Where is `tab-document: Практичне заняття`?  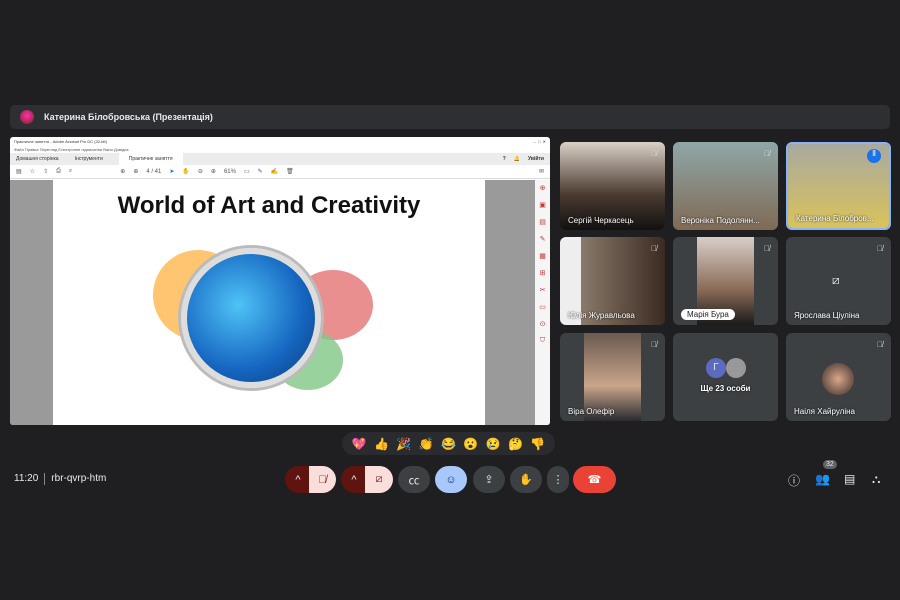
tab-document: Практичне заняття is located at coordinates (150, 159).